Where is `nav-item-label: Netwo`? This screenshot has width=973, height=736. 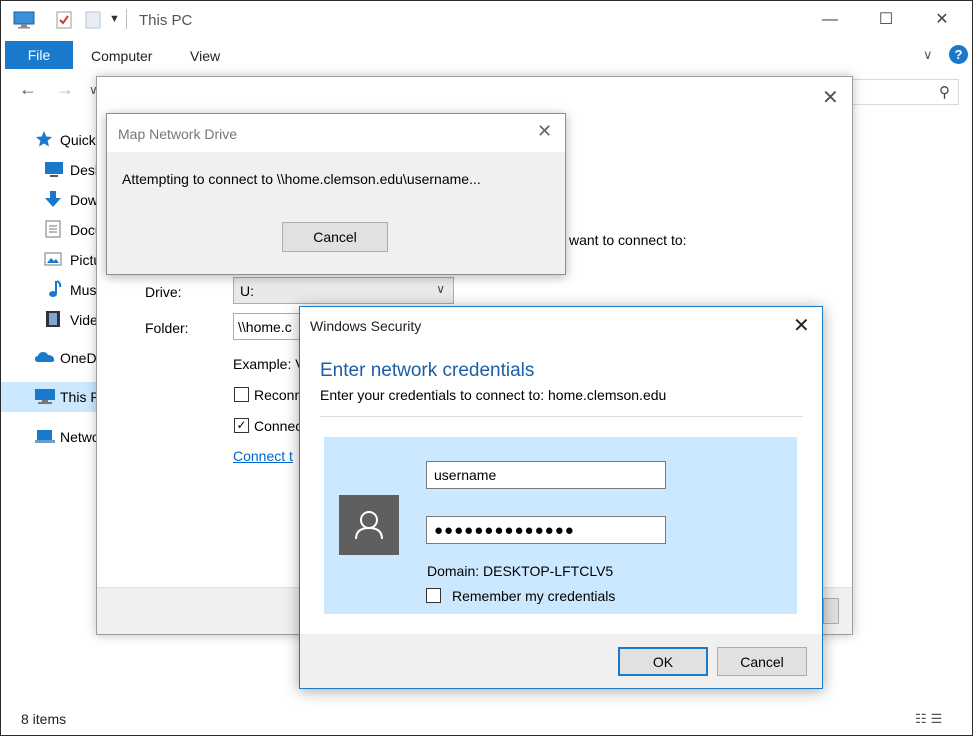
nav-item-label: Netwo is located at coordinates (80, 437).